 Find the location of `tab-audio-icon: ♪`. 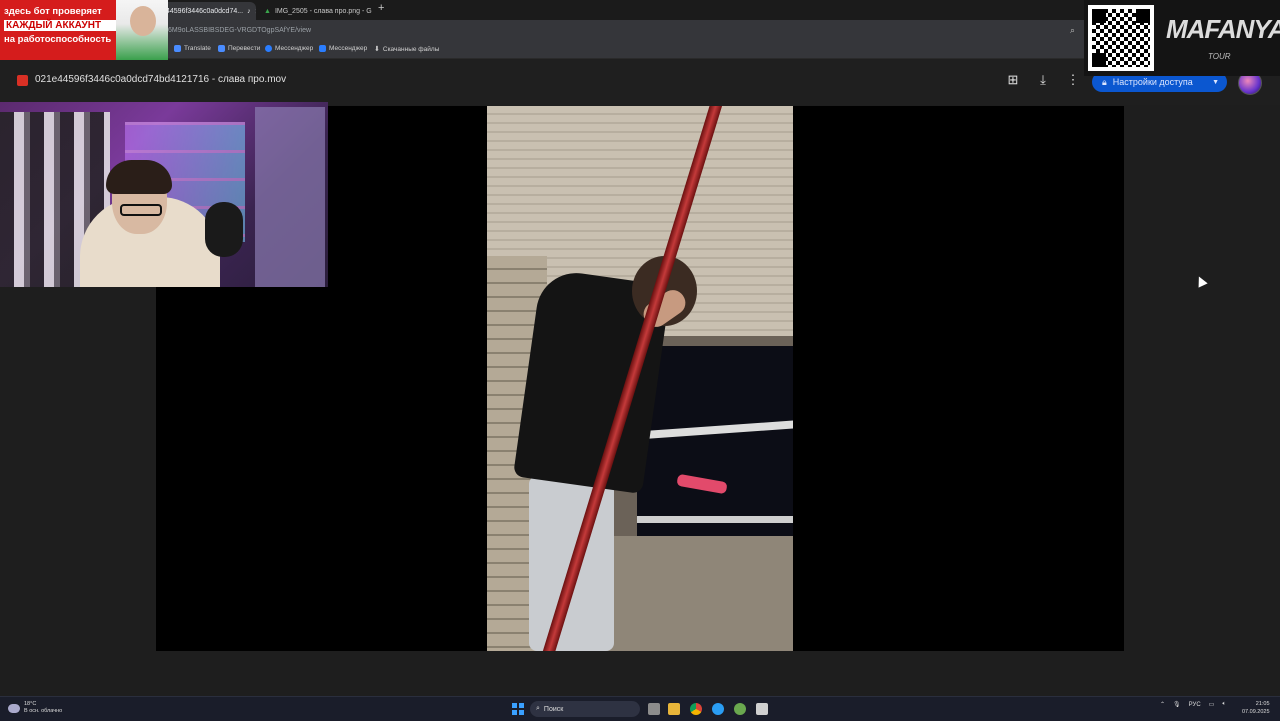

tab-audio-icon: ♪ is located at coordinates (249, 11).